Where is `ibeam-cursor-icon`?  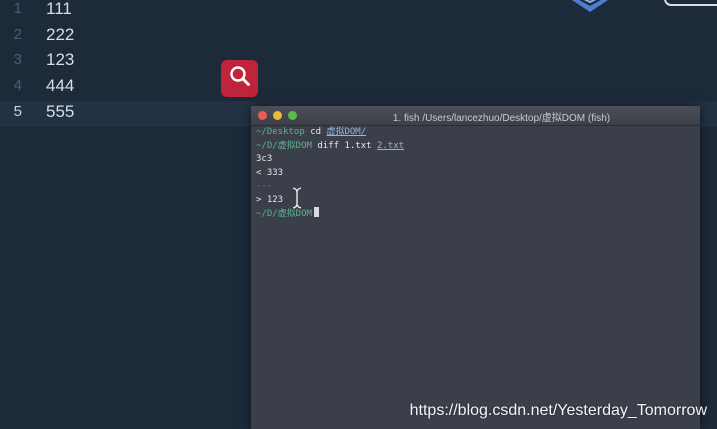
ibeam-cursor-icon is located at coordinates (297, 200).